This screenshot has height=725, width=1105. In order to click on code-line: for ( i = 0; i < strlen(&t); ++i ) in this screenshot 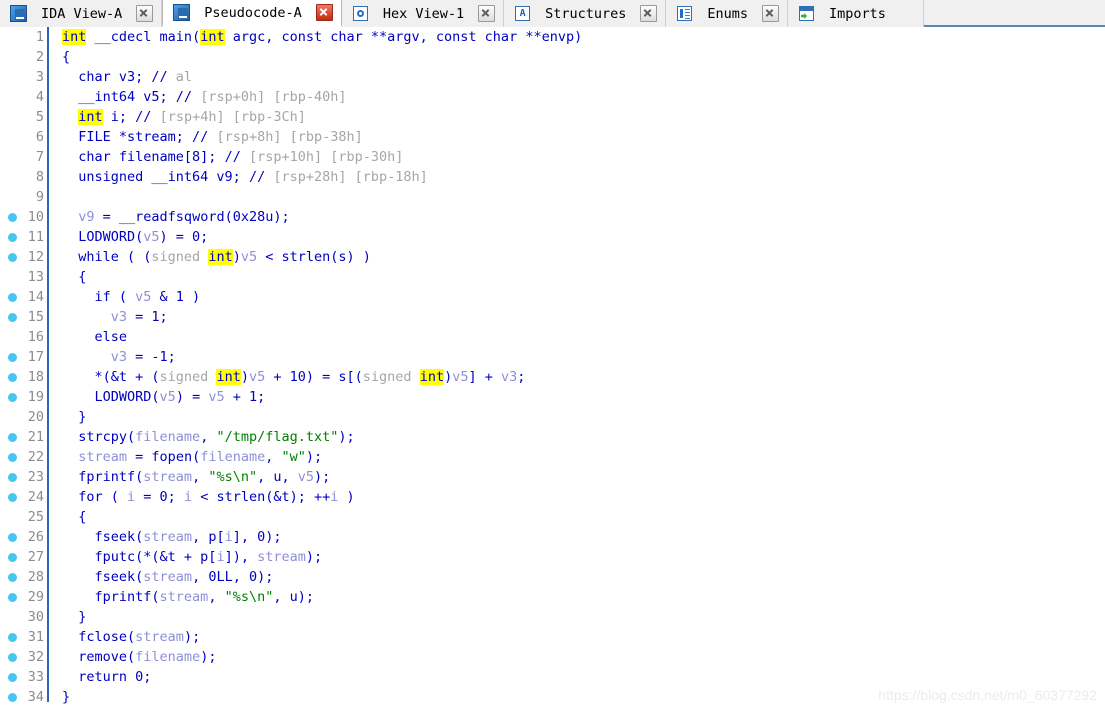, I will do `click(577, 497)`.